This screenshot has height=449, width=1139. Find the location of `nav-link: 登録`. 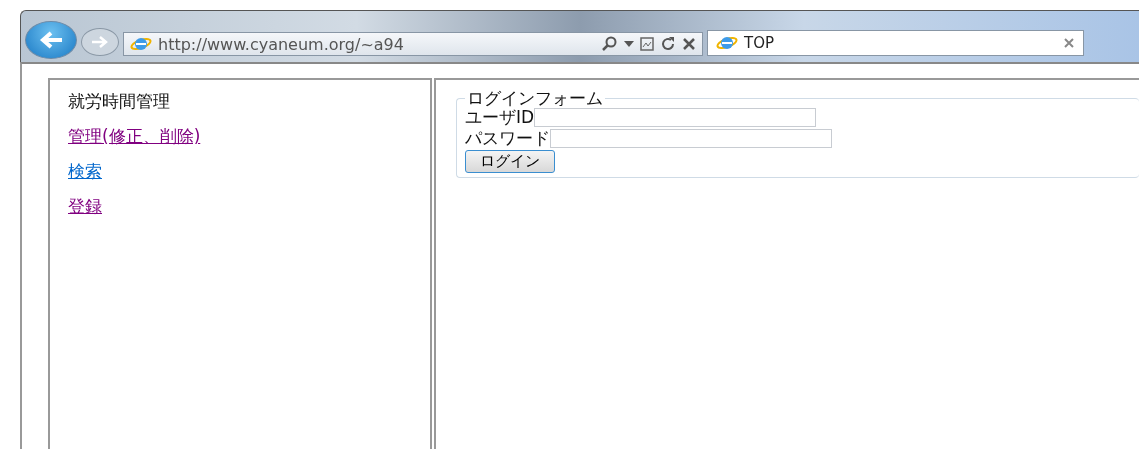

nav-link: 登録 is located at coordinates (85, 206).